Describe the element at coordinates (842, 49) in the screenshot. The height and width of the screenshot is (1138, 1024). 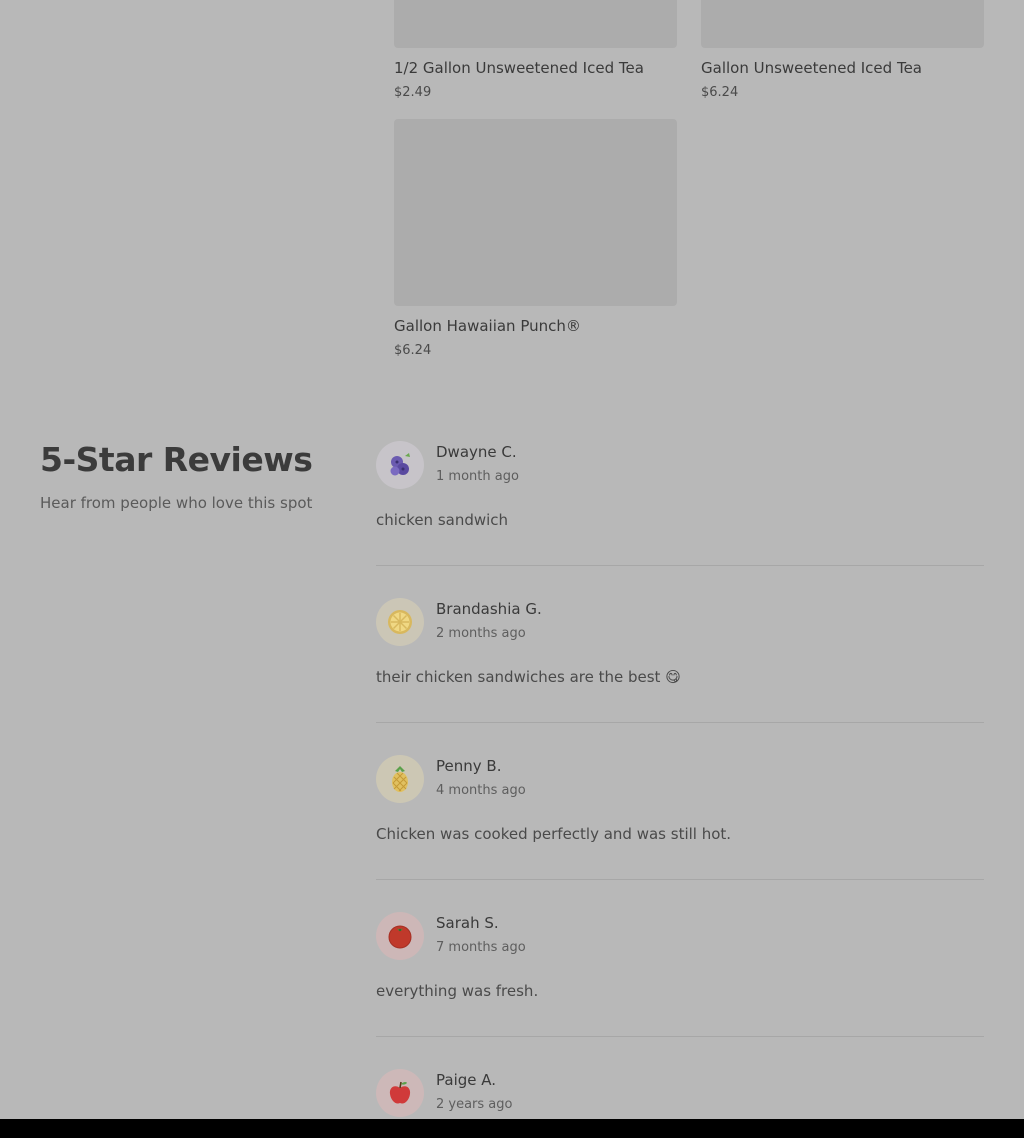
I see `product-card: Gallon Unsweetened Iced Tea $6.24` at that location.